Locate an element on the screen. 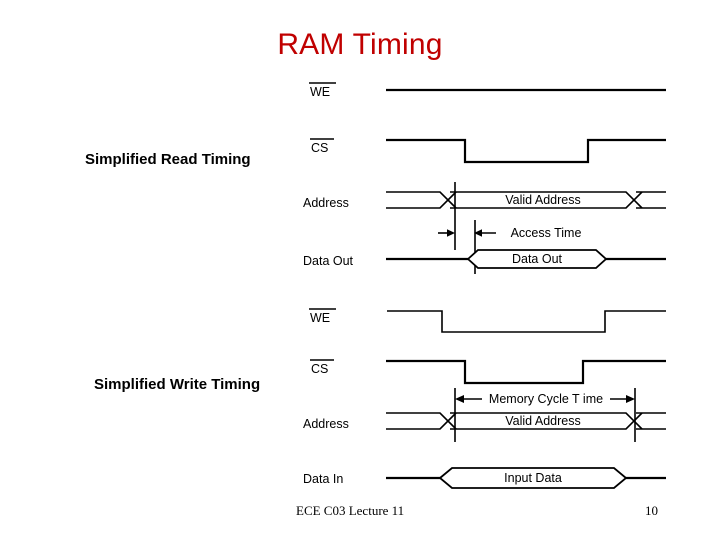 The image size is (720, 540). read-signal-we: WE is located at coordinates (487, 90).